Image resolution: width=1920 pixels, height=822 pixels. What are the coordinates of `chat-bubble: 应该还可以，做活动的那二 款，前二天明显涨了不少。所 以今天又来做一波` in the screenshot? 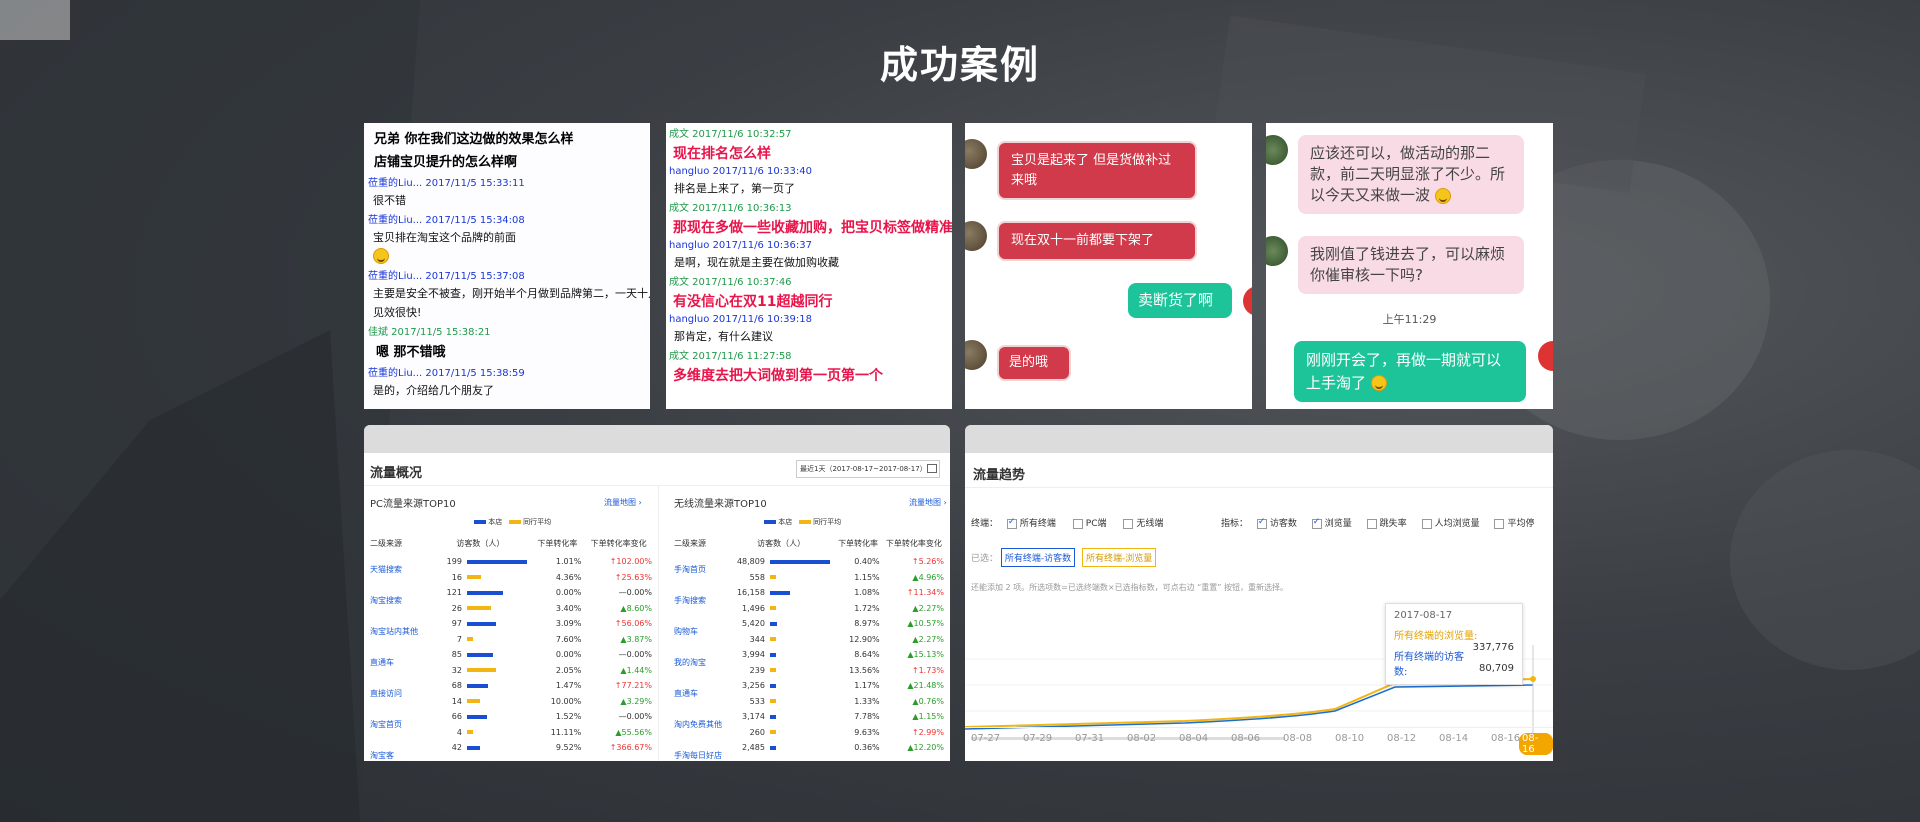 It's located at (1411, 174).